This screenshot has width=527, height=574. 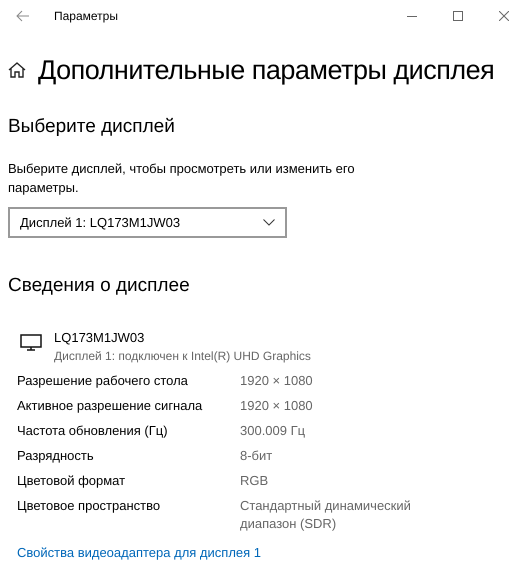 I want to click on monitor-name: LQ173M1JW03, so click(x=100, y=337).